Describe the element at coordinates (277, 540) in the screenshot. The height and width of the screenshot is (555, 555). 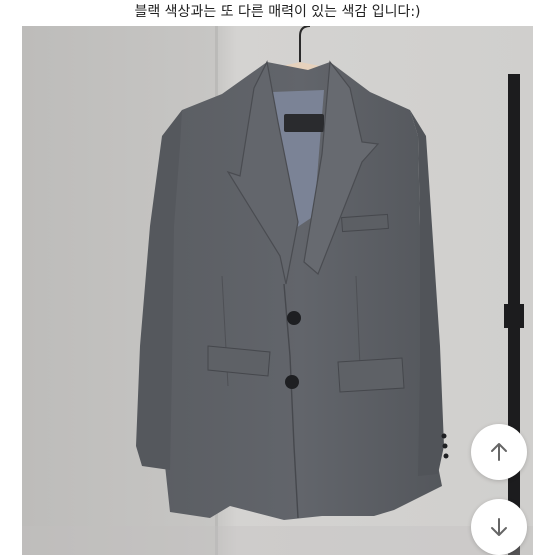
I see `floor-shadow` at that location.